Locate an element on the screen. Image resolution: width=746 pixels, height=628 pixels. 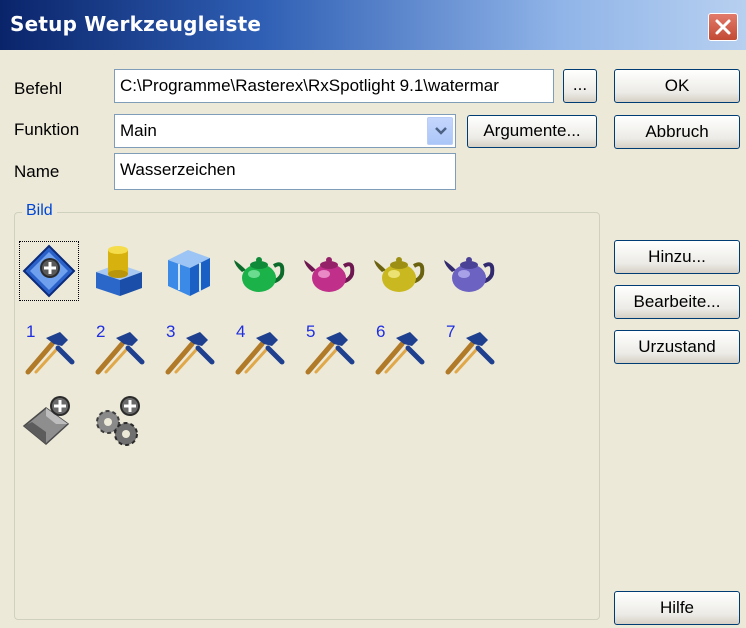
name-label: Name is located at coordinates (37, 171).